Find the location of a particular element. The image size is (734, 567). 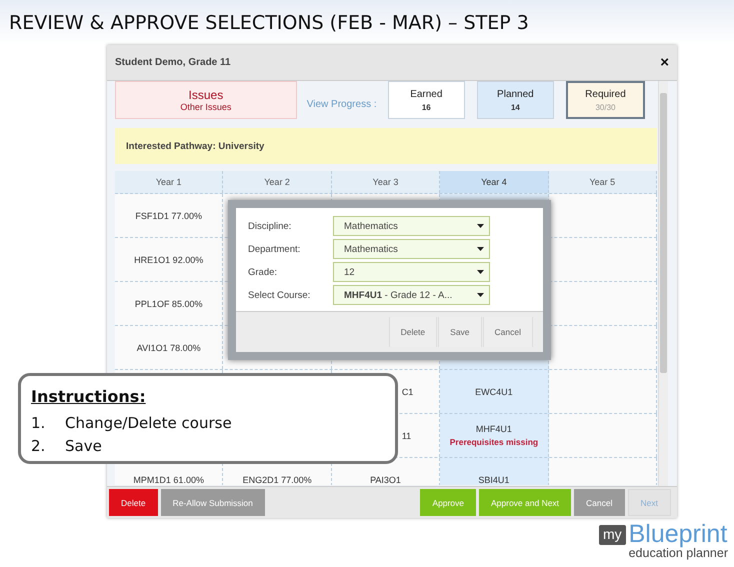

course-text: PPL1OF 85.00% is located at coordinates (168, 303).